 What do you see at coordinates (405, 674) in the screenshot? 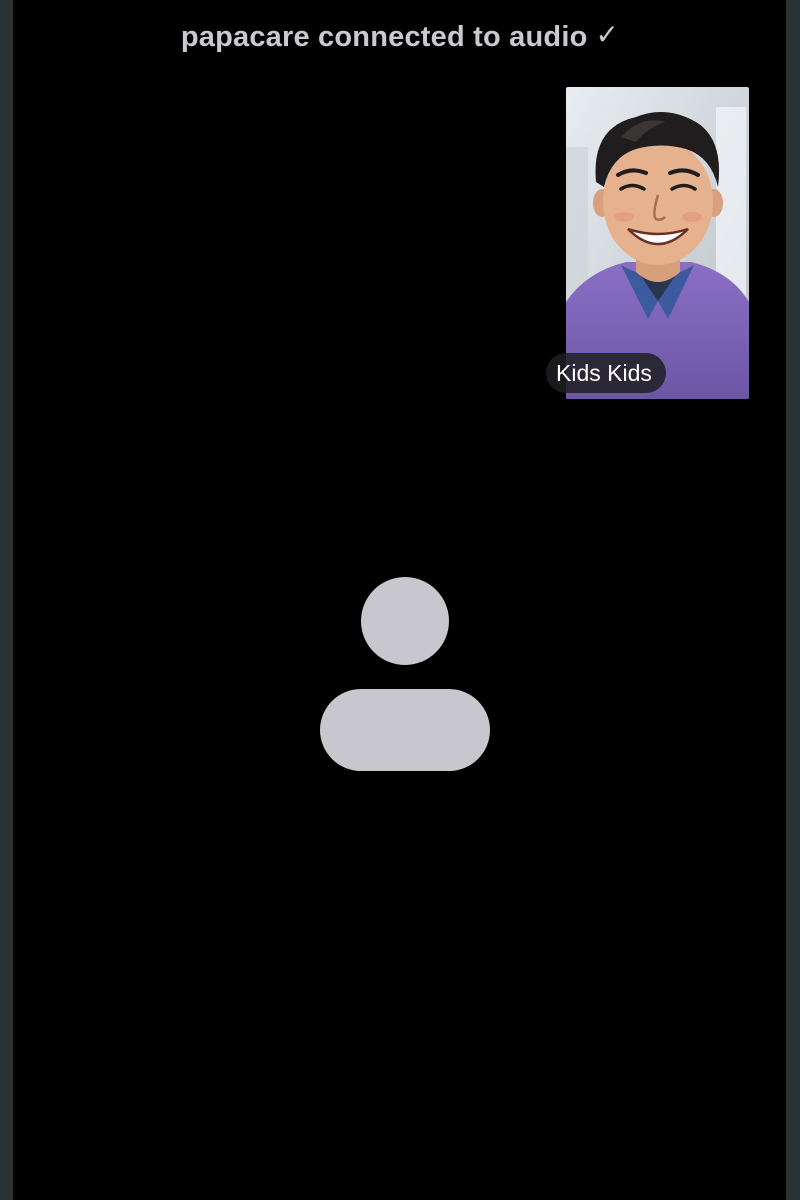
I see `person-placeholder-icon` at bounding box center [405, 674].